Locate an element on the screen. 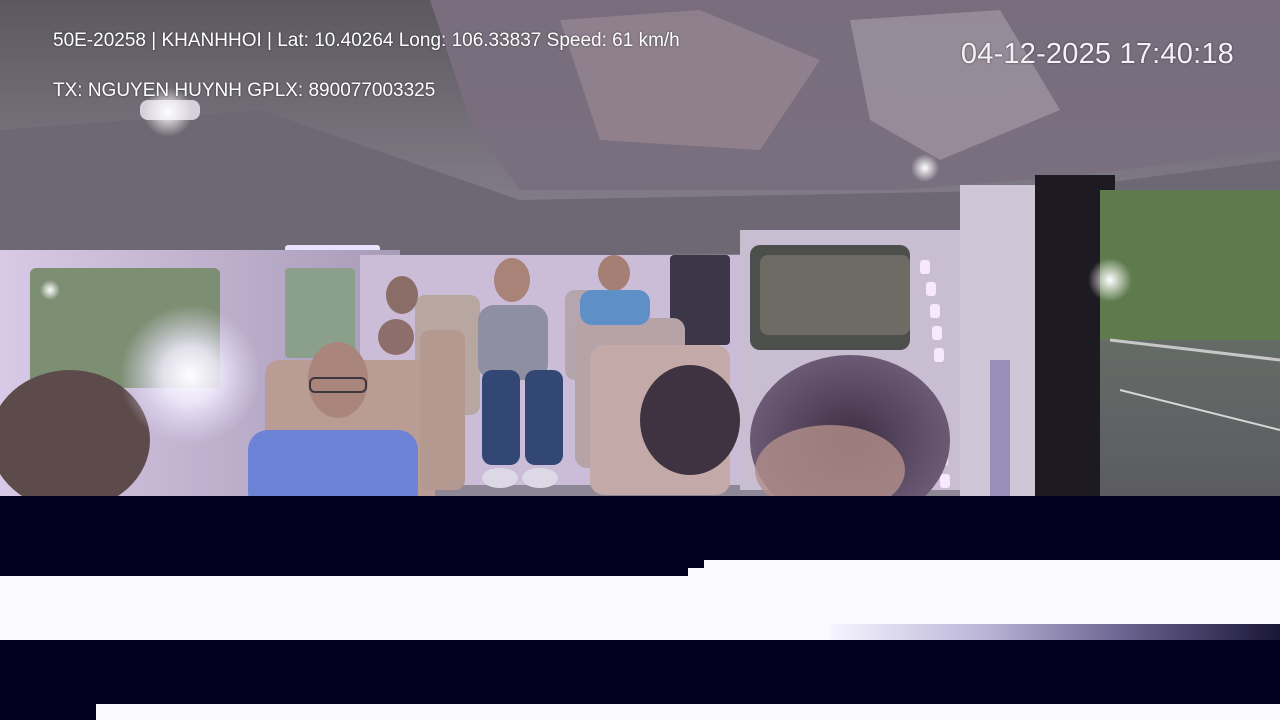 The width and height of the screenshot is (1280, 720). glitch-band-light-left is located at coordinates (415, 632).